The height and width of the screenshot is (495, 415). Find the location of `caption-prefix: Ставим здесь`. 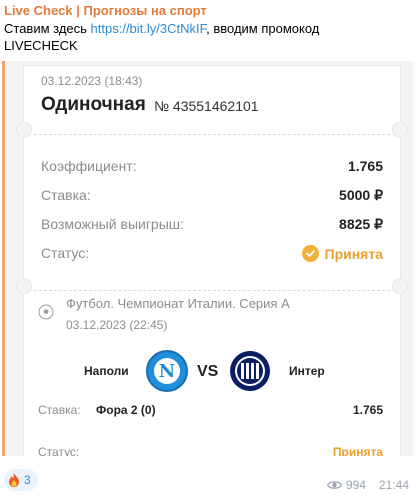

caption-prefix: Ставим здесь is located at coordinates (47, 28).